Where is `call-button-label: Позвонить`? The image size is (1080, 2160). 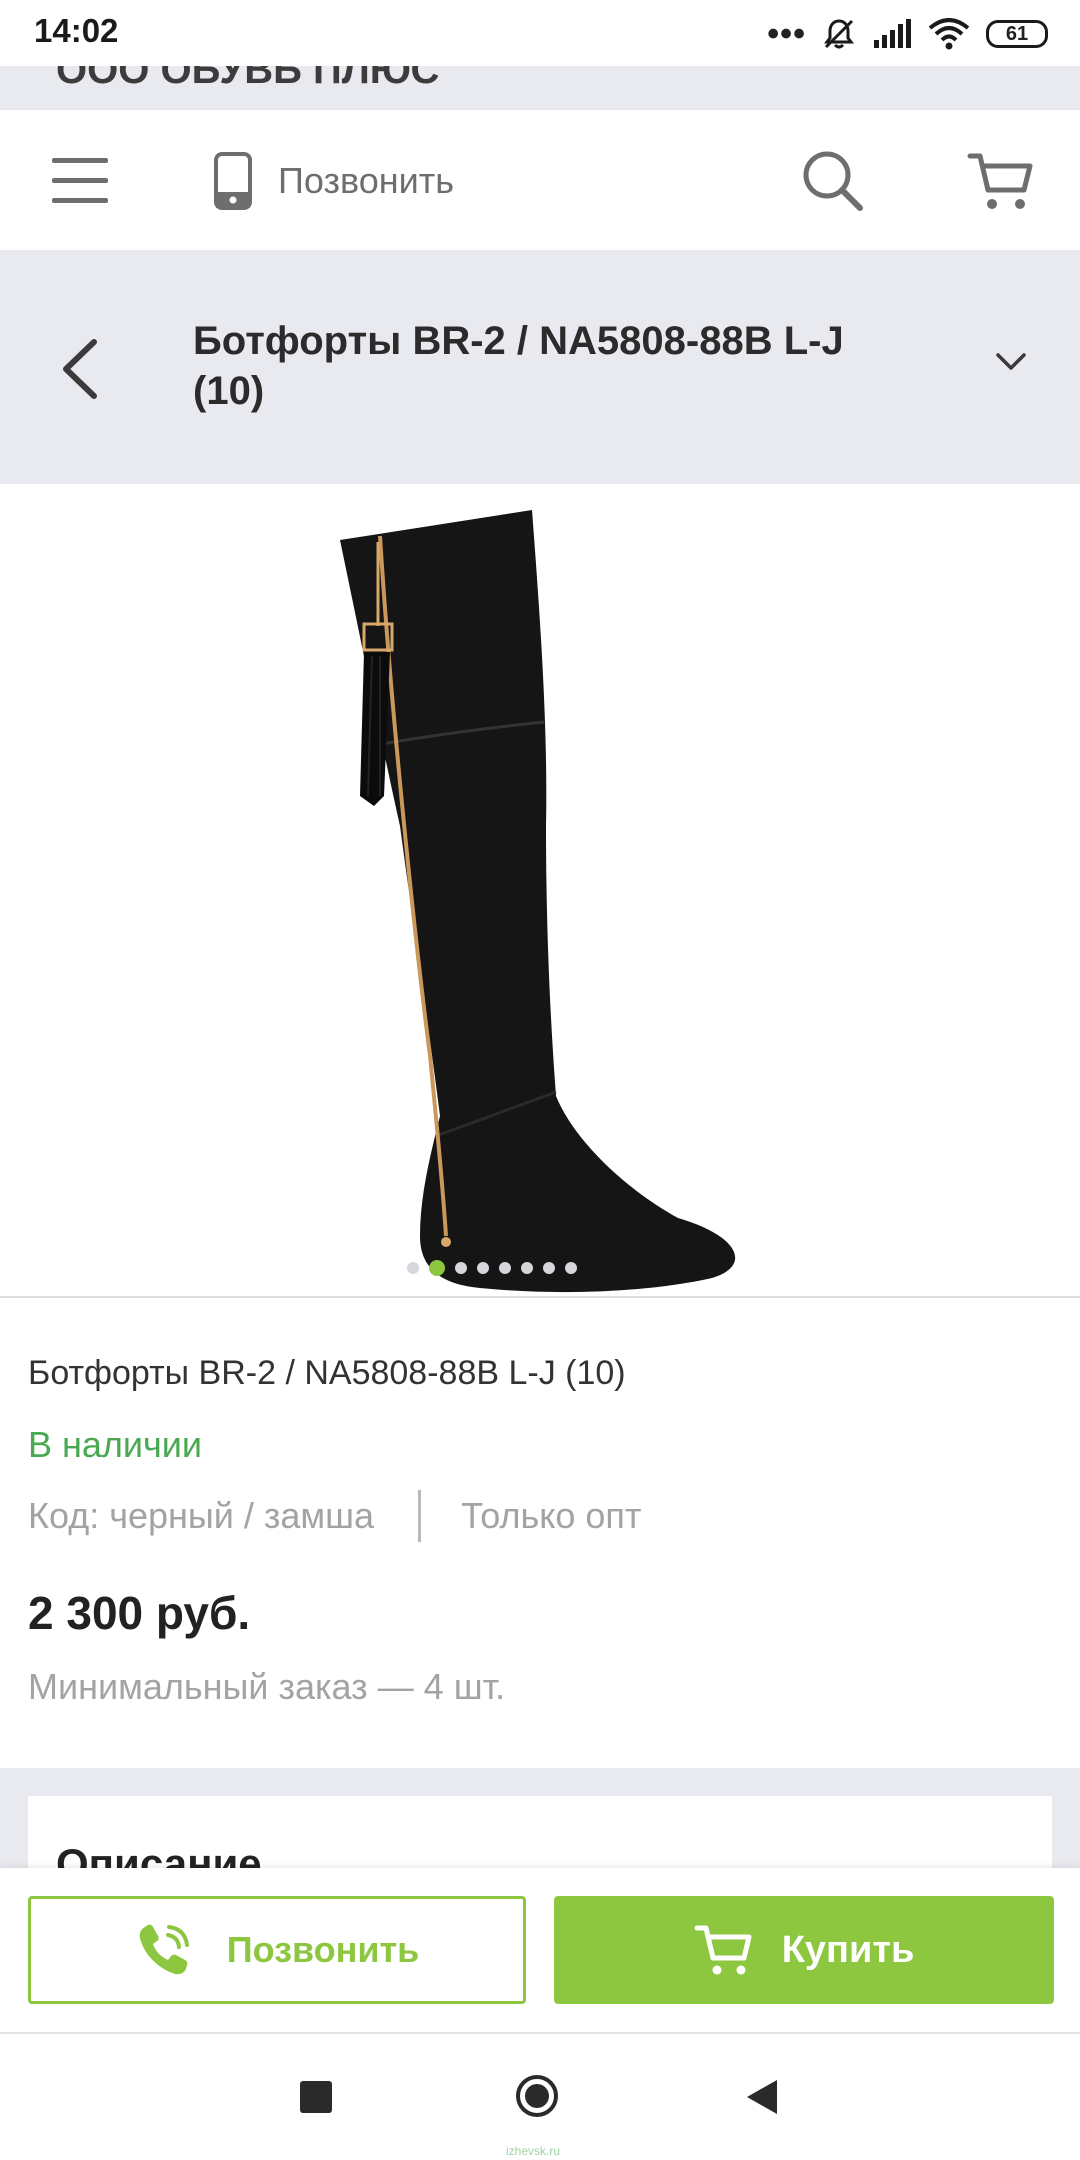 call-button-label: Позвонить is located at coordinates (323, 1949).